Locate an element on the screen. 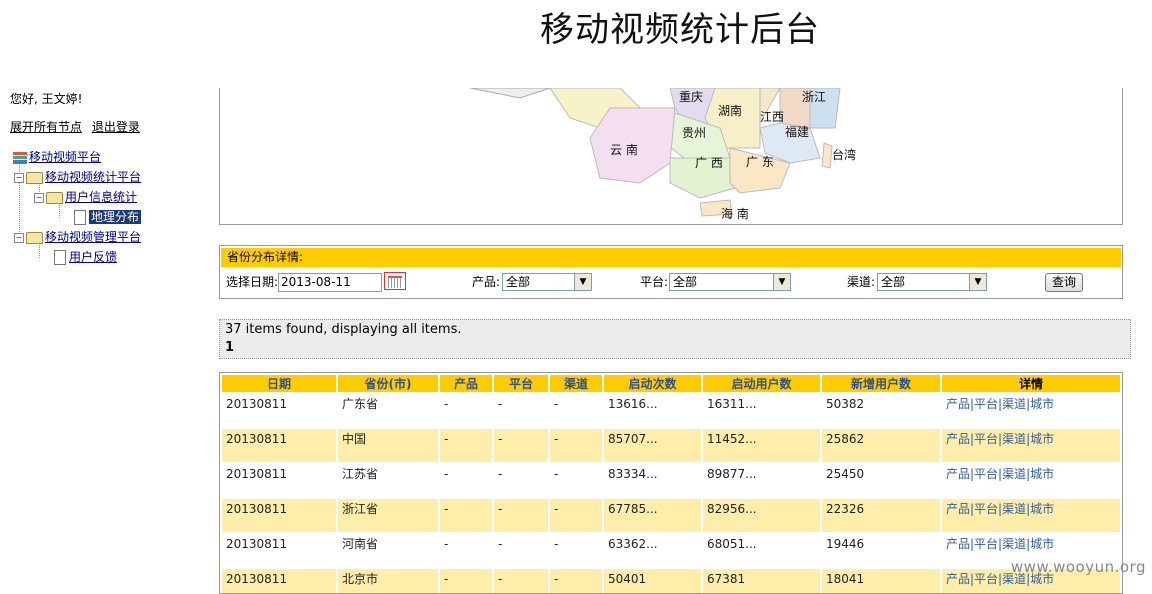 This screenshot has height=594, width=1152. tree-node-stats-platform: − 移动视频统计平台 is located at coordinates (110, 178).